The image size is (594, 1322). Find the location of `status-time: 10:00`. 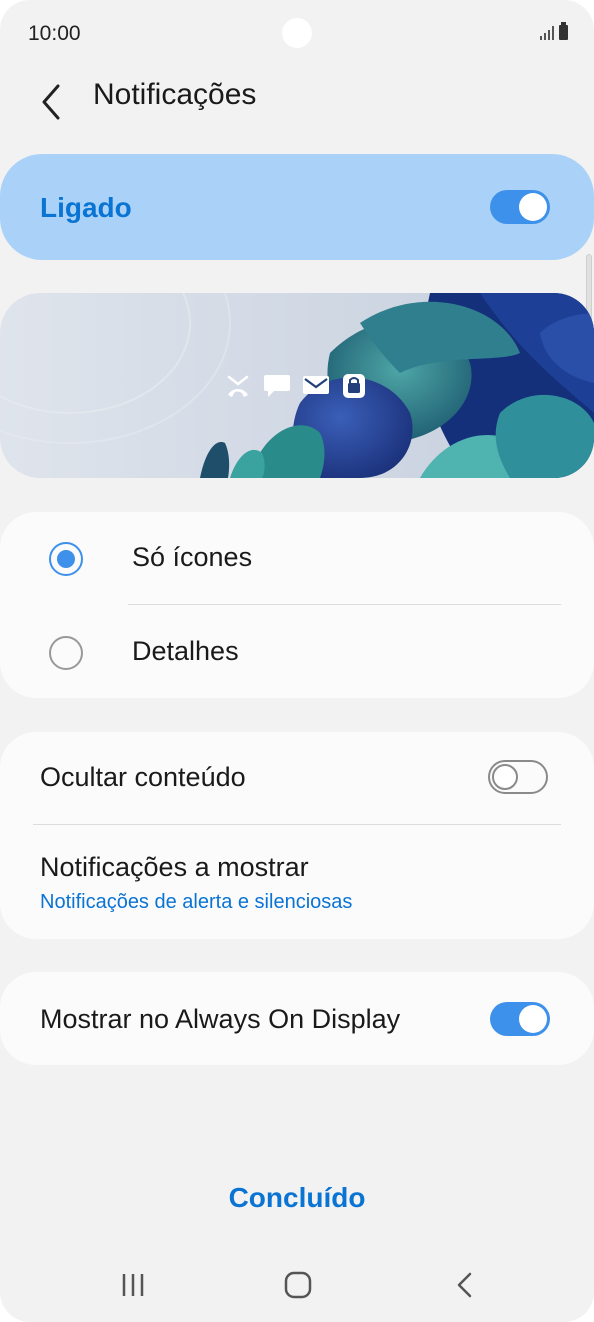

status-time: 10:00 is located at coordinates (54, 33).